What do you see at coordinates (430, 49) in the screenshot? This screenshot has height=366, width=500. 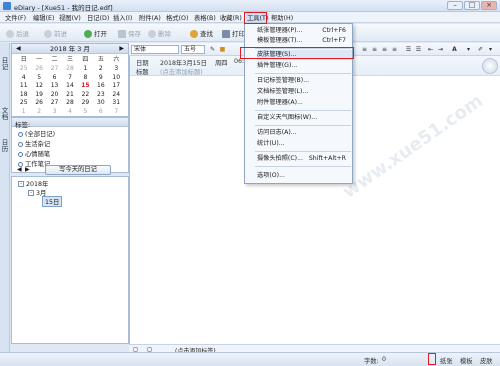 I see `outdent-icon: ⇤` at bounding box center [430, 49].